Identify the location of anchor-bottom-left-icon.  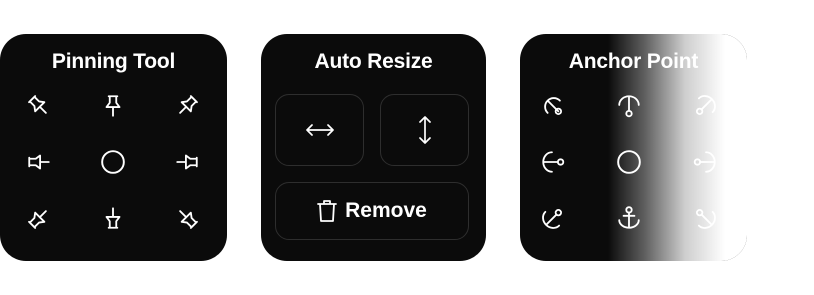
(552, 219).